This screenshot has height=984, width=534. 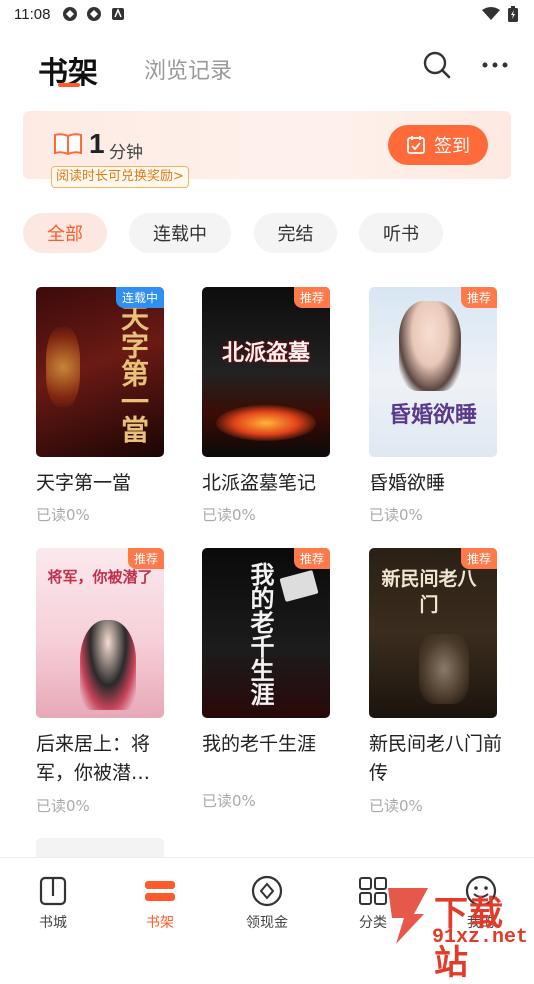 What do you see at coordinates (180, 233) in the screenshot?
I see `filter-serializing: 连载中` at bounding box center [180, 233].